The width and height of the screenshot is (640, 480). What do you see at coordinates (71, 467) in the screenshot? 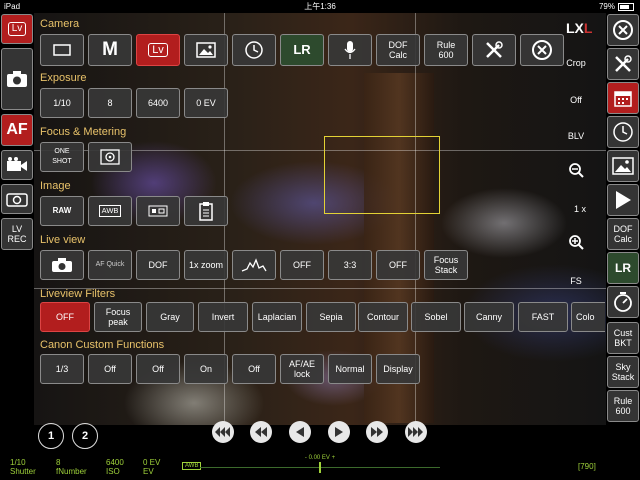
I see `fnumber-readout: 8 fNumber` at bounding box center [71, 467].